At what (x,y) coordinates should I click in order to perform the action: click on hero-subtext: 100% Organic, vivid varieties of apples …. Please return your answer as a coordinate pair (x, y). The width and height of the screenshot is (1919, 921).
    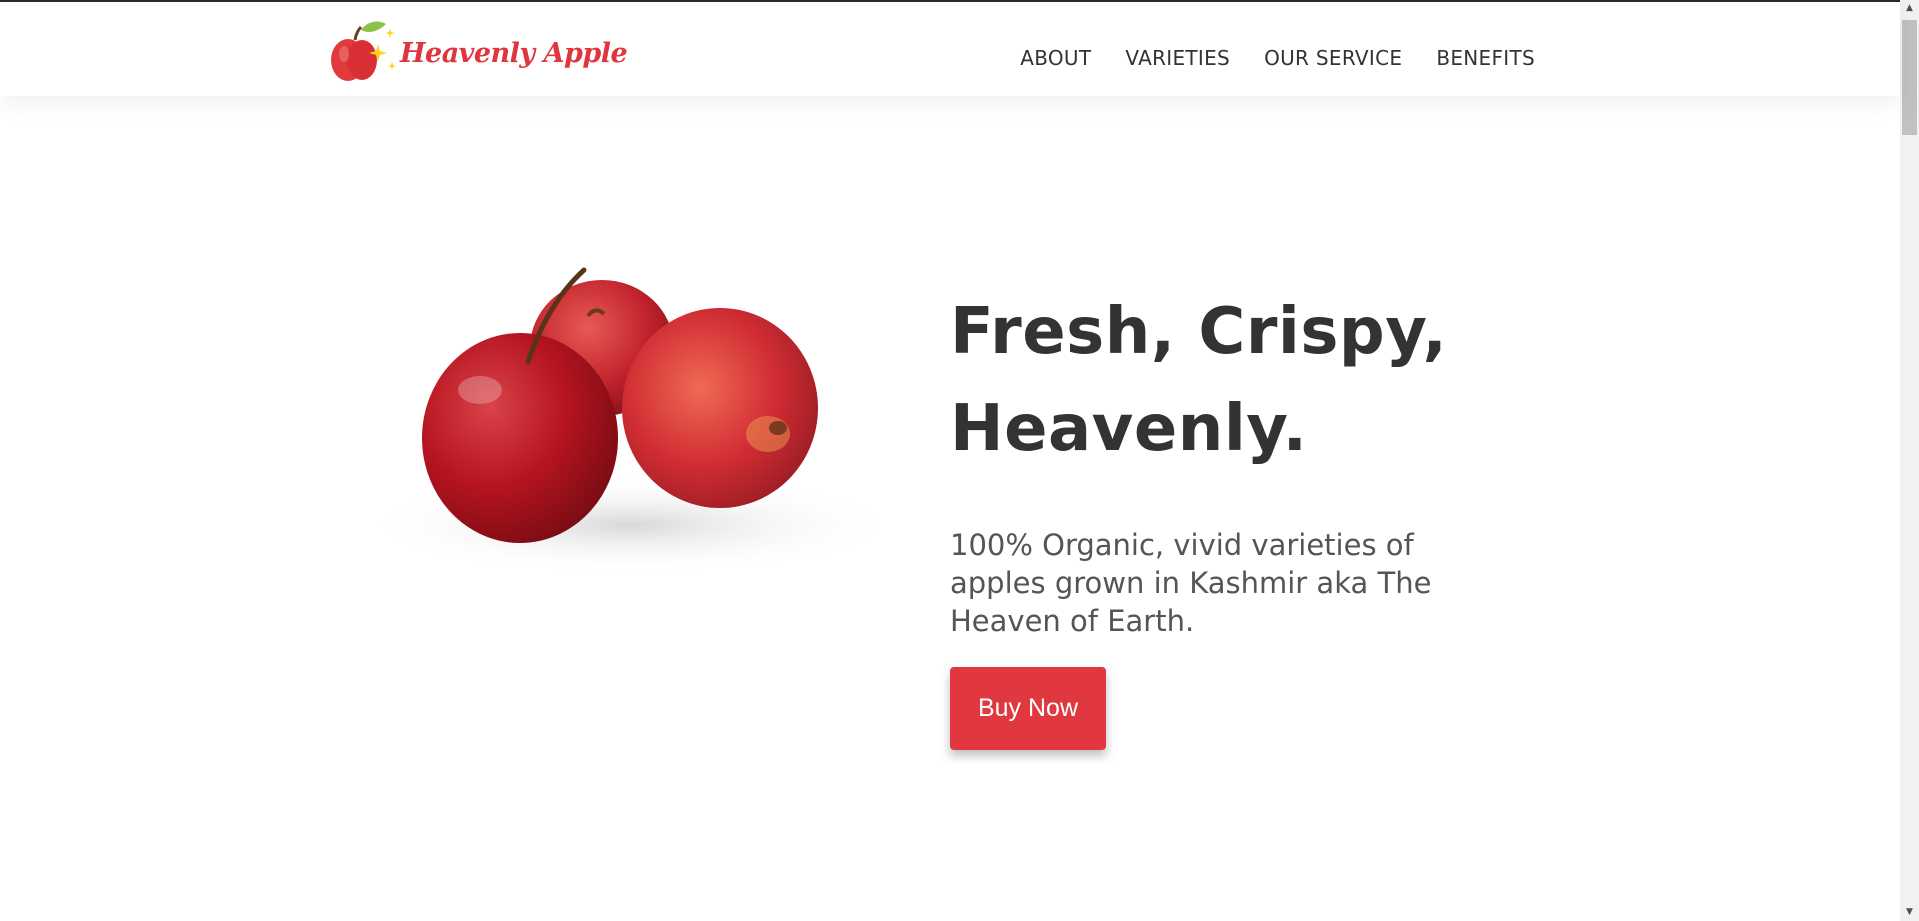
    Looking at the image, I should click on (1191, 583).